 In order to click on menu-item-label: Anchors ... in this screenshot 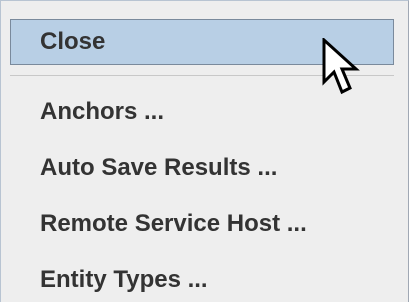, I will do `click(102, 111)`.